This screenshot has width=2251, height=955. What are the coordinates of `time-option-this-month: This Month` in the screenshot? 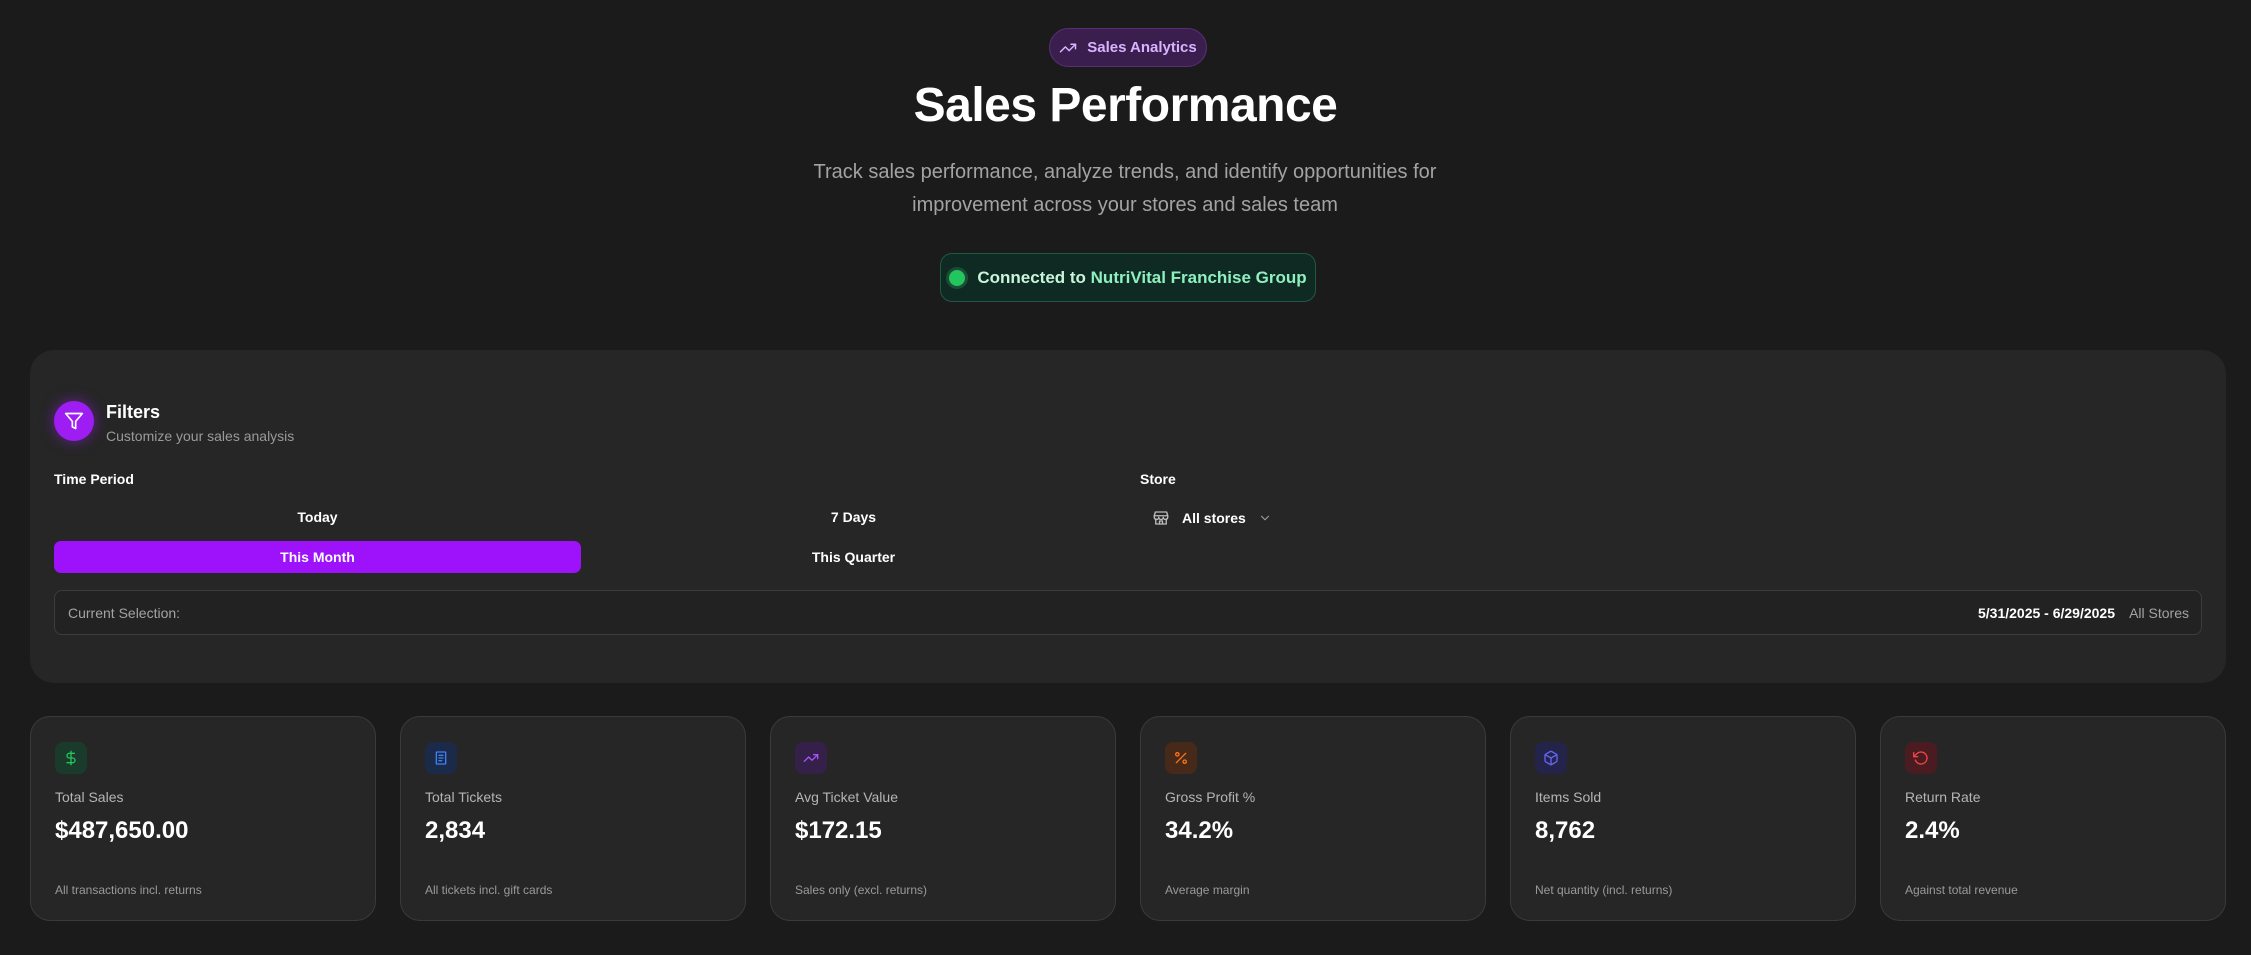 It's located at (317, 557).